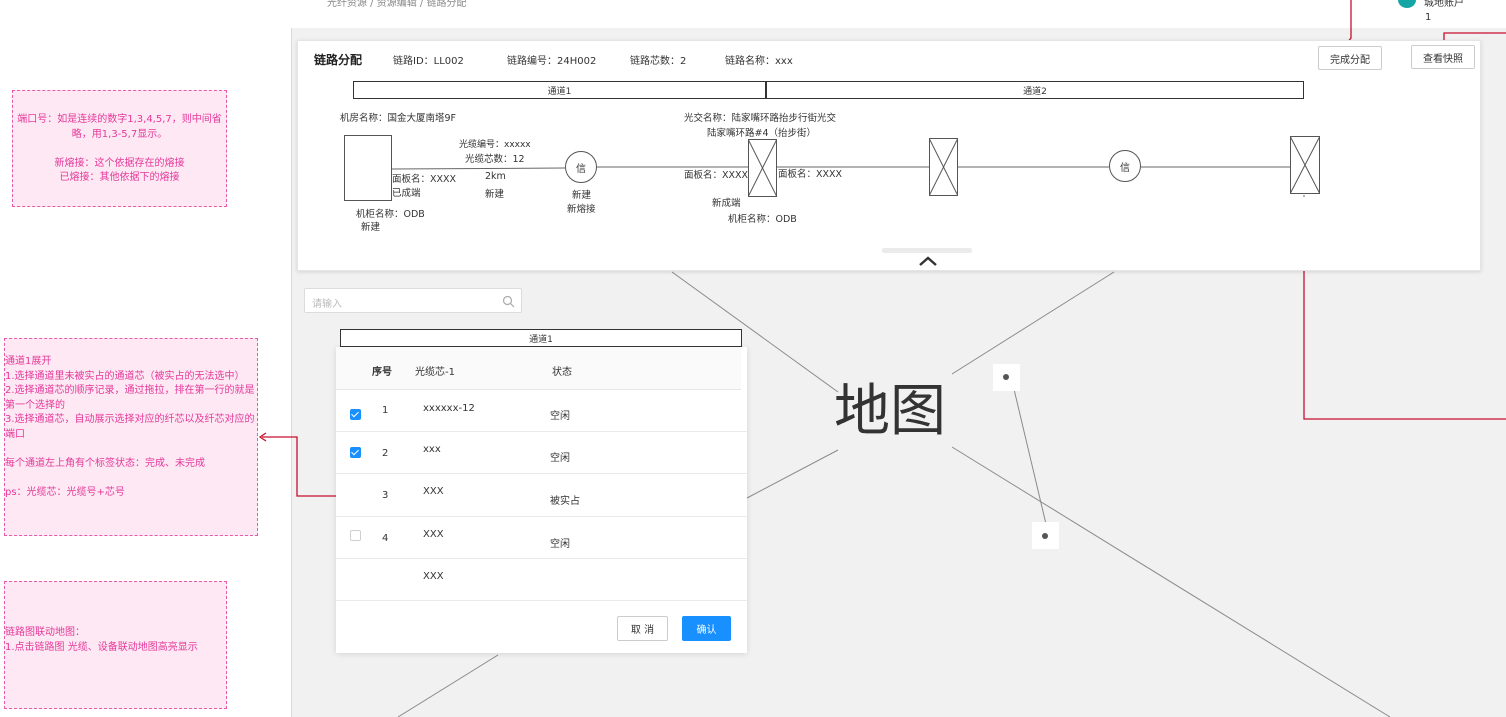 This screenshot has height=717, width=1506. I want to click on splice-closure-1: 信, so click(581, 167).